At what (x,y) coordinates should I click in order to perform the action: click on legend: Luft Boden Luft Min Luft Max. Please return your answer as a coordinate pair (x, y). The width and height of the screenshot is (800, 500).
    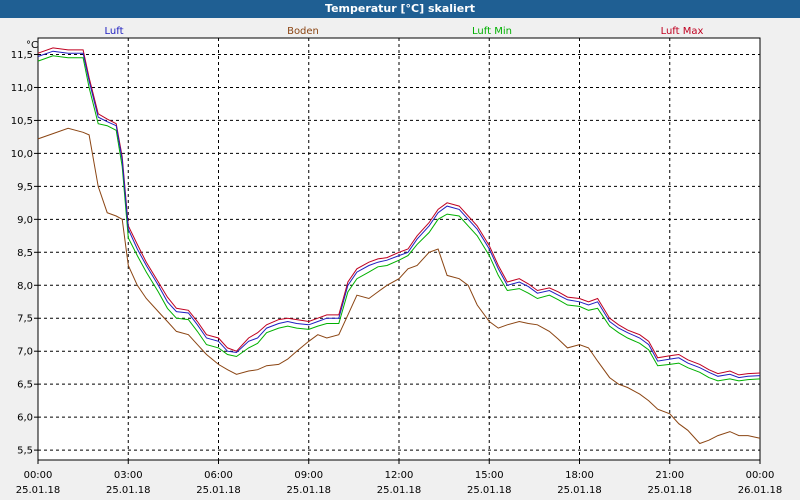
    Looking at the image, I should click on (404, 31).